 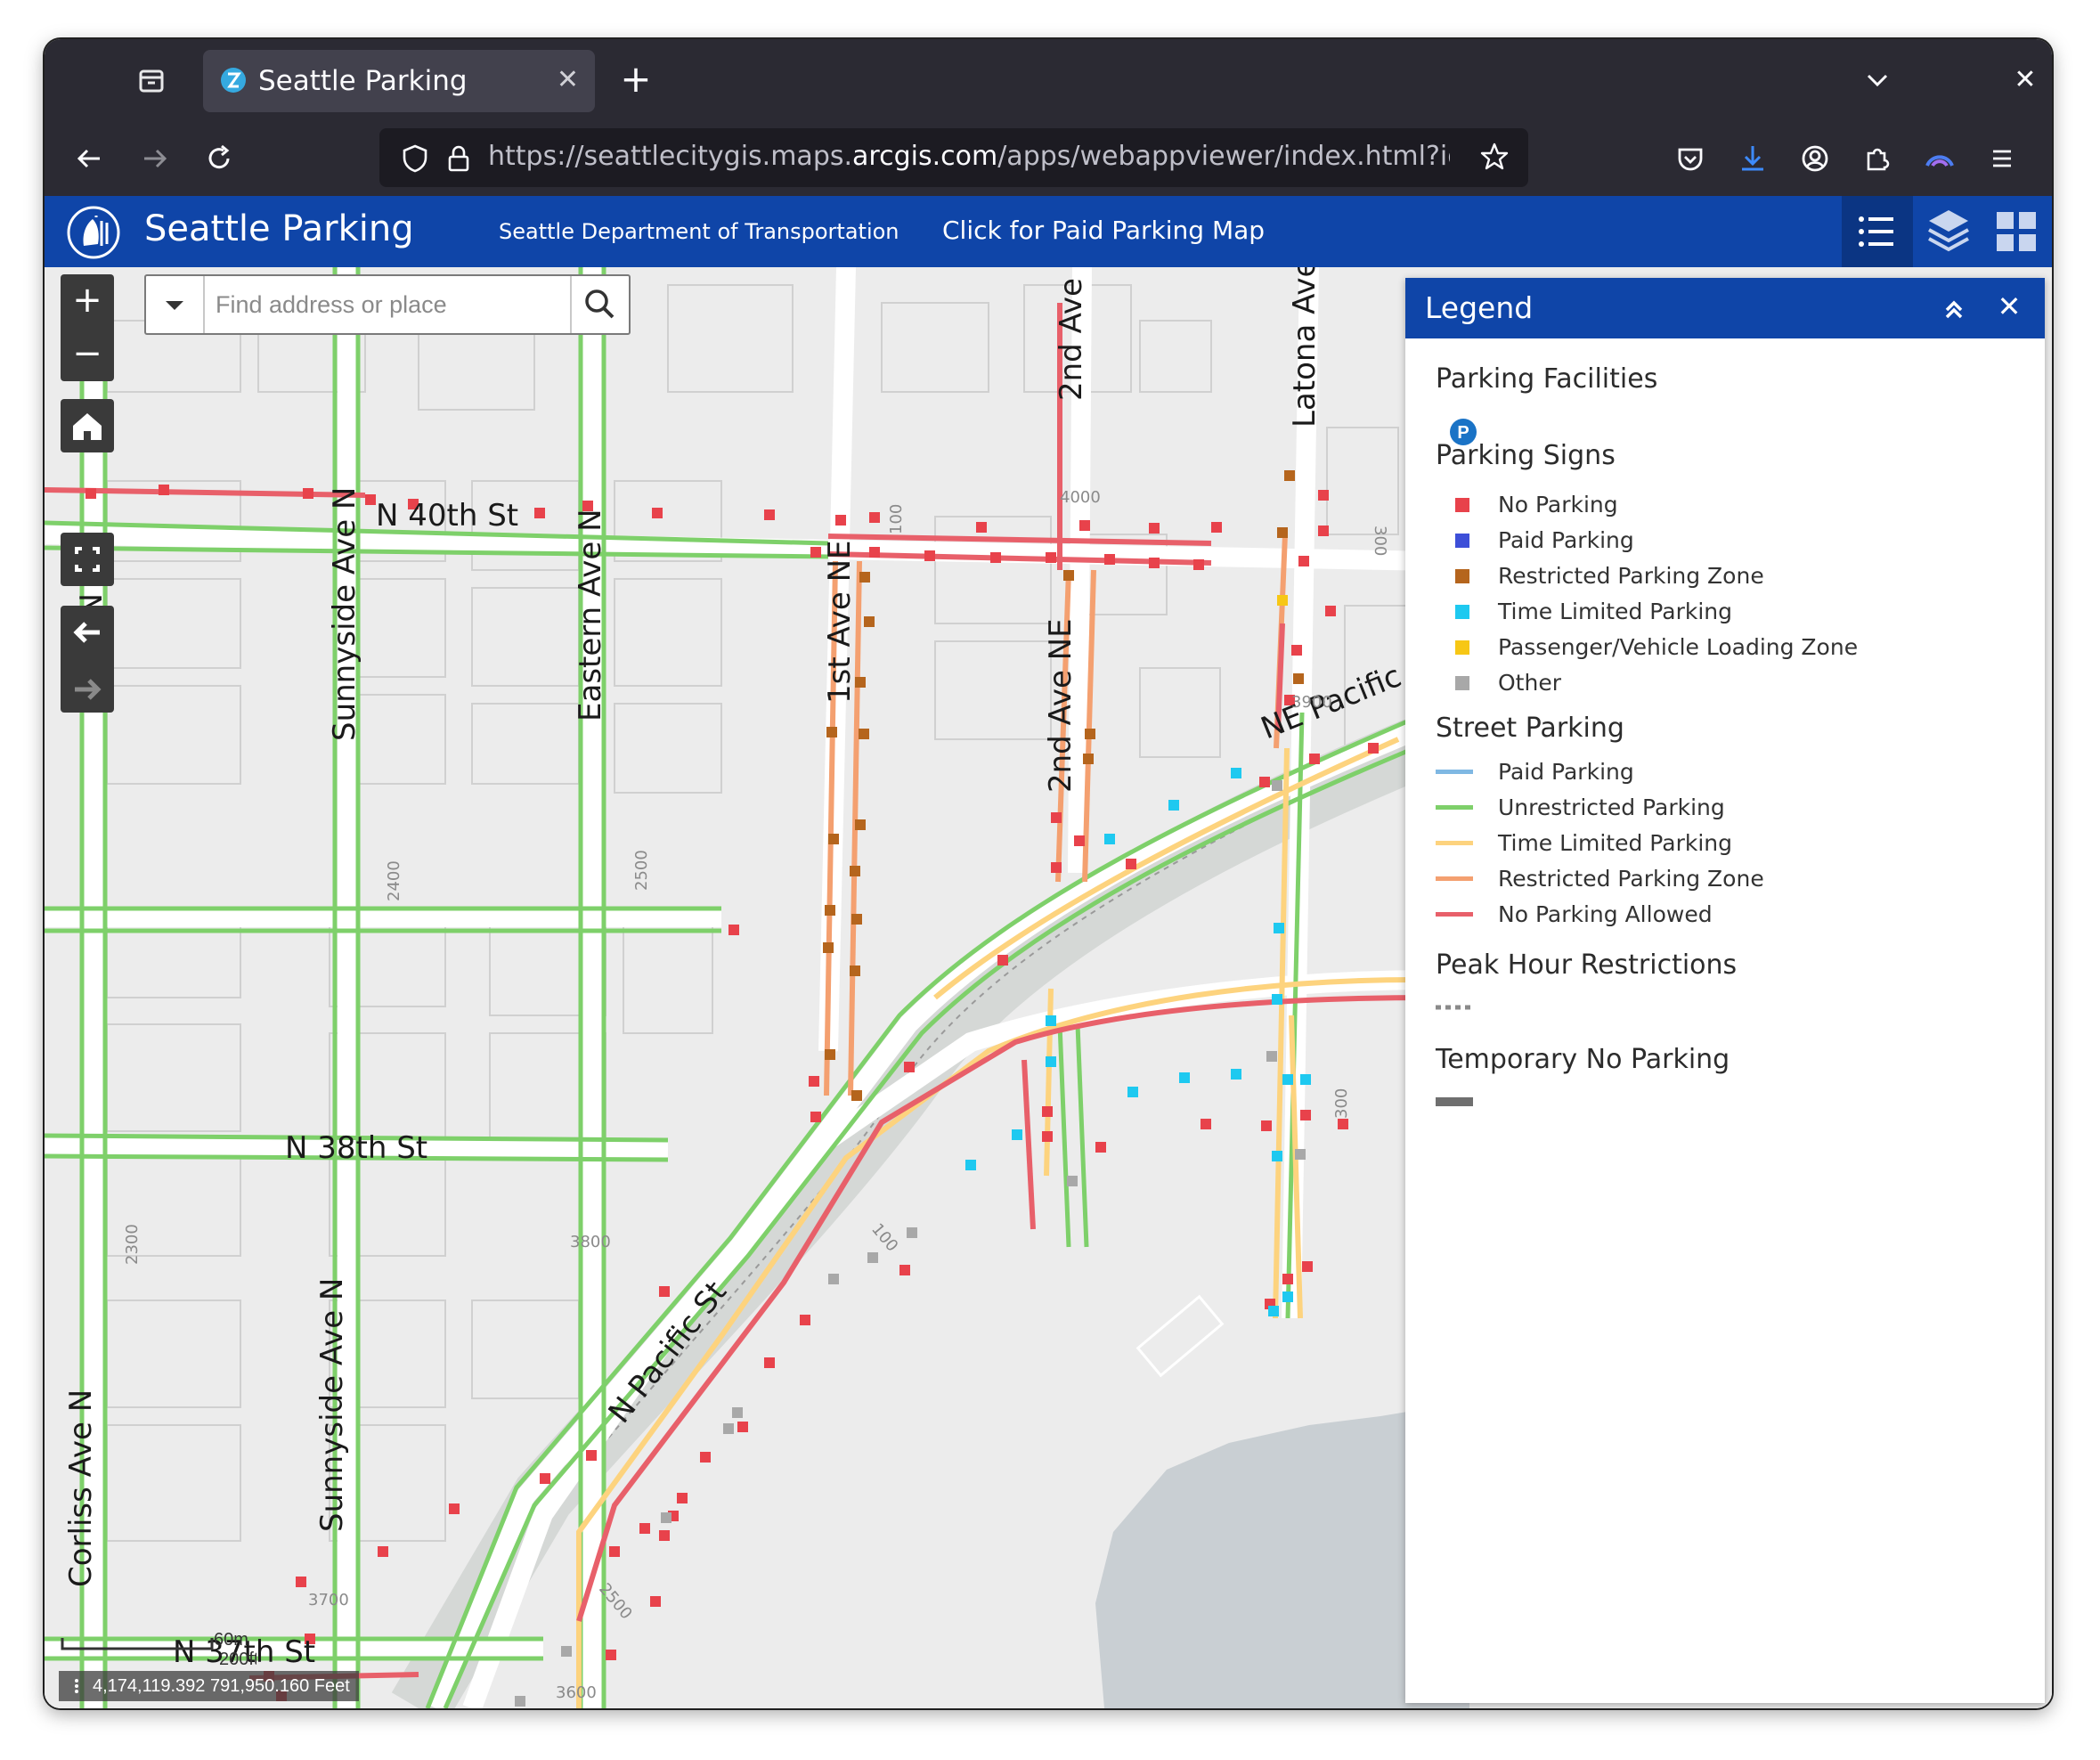 What do you see at coordinates (385, 304) in the screenshot?
I see `search-input` at bounding box center [385, 304].